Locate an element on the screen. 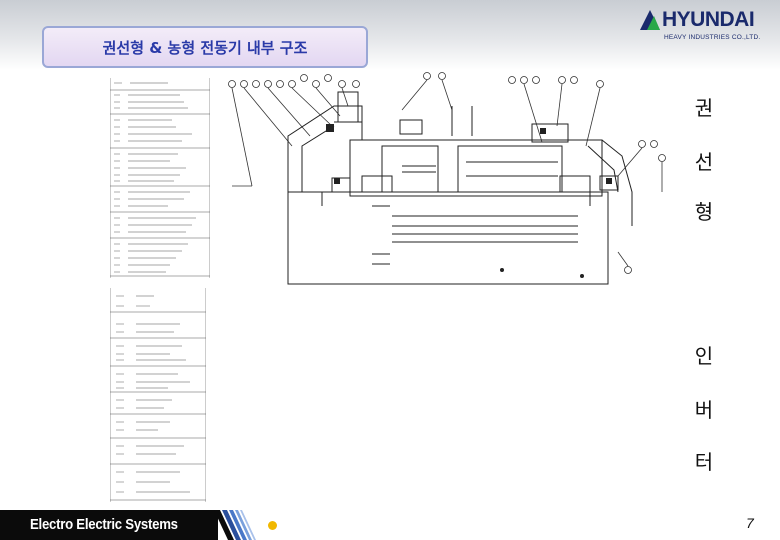 Image resolution: width=780 pixels, height=540 pixels. footer-accent-dot is located at coordinates (272, 525).